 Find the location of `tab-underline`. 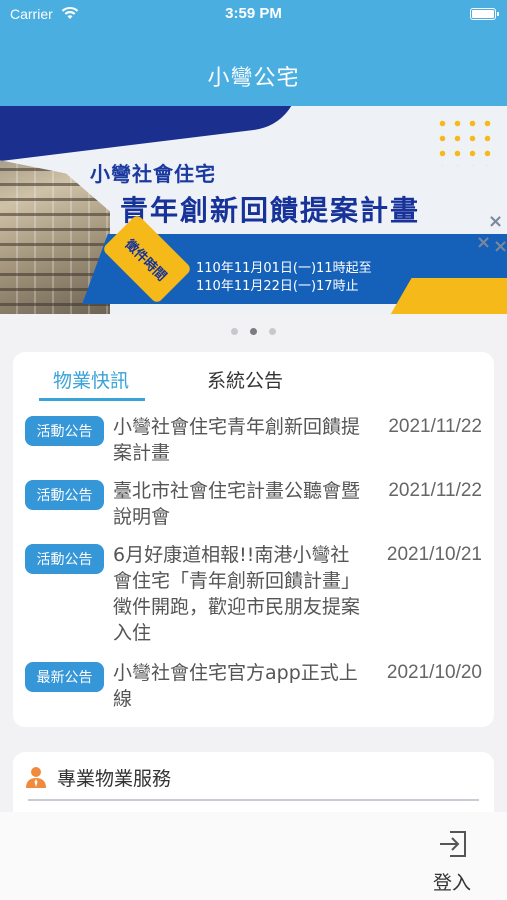

tab-underline is located at coordinates (92, 399).